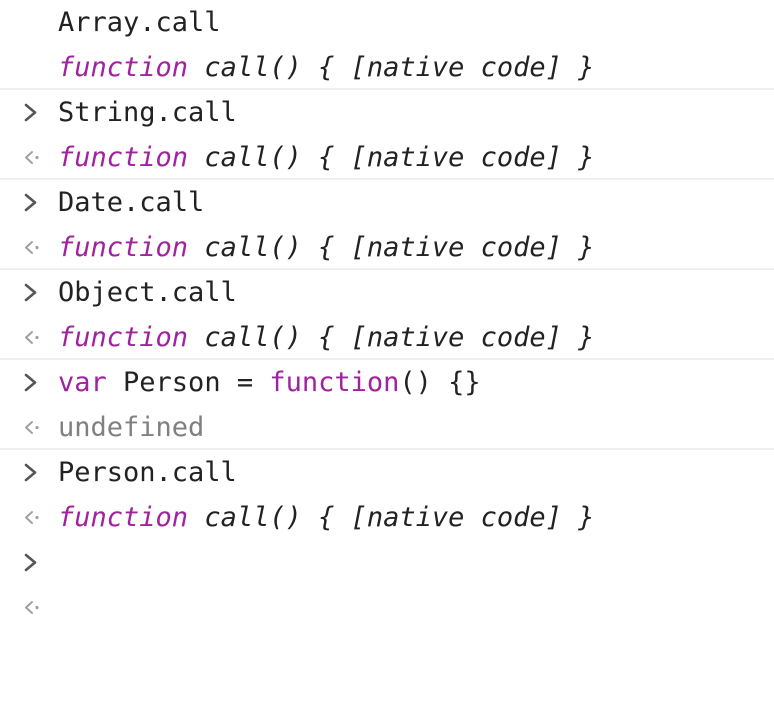  Describe the element at coordinates (147, 472) in the screenshot. I see `console-input-text: Person.call` at that location.